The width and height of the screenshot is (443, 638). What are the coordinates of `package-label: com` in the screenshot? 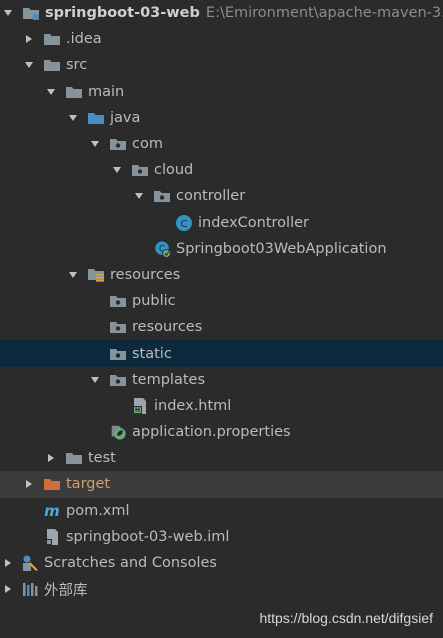 It's located at (147, 144).